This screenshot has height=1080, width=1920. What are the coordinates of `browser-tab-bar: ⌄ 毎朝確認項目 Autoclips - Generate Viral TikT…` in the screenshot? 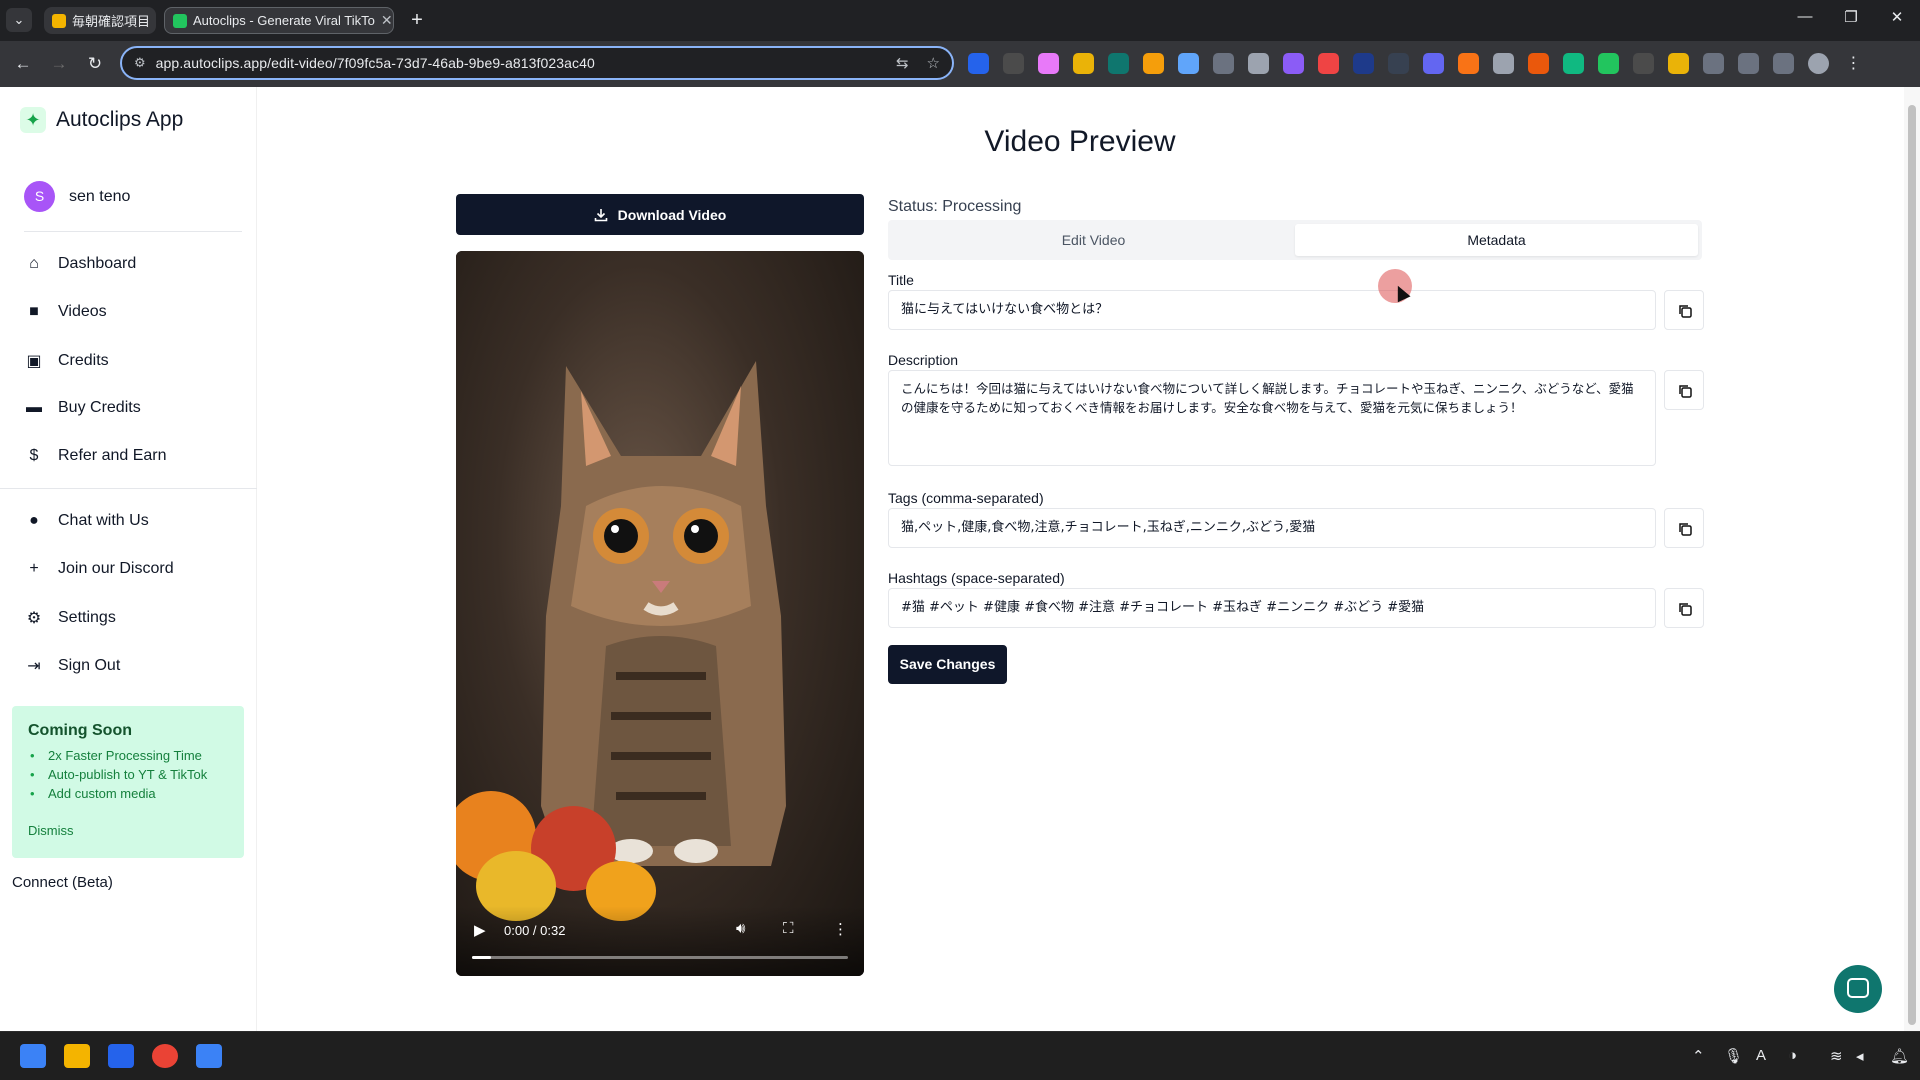 It's located at (960, 20).